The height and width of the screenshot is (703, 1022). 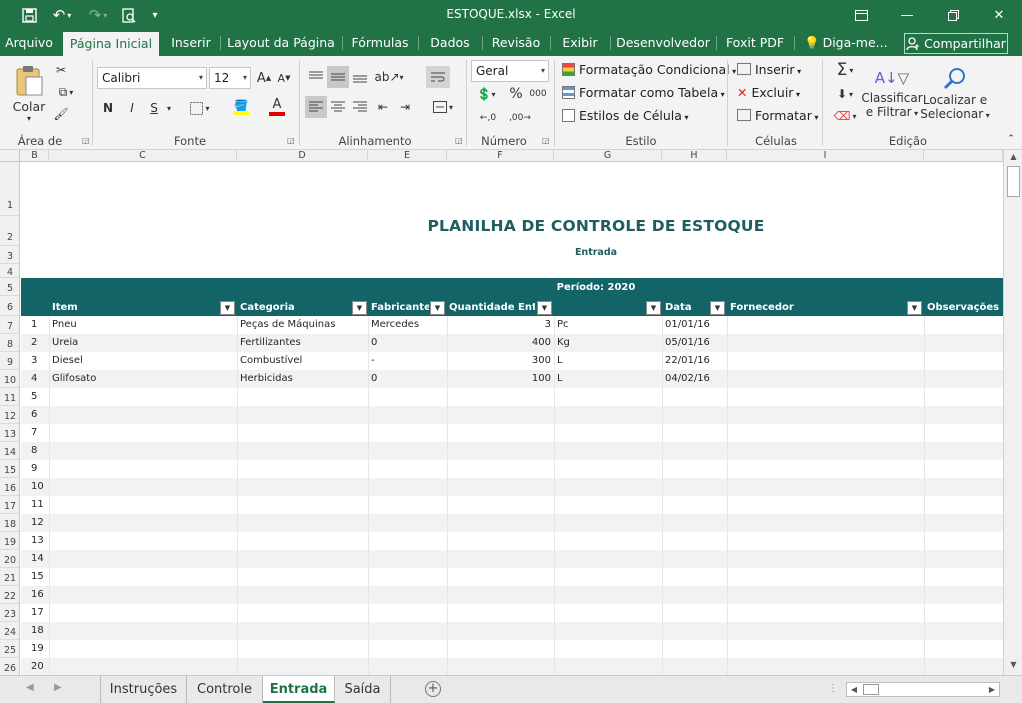 I want to click on vertical-scrollbar: ▲ ▼, so click(x=1012, y=412).